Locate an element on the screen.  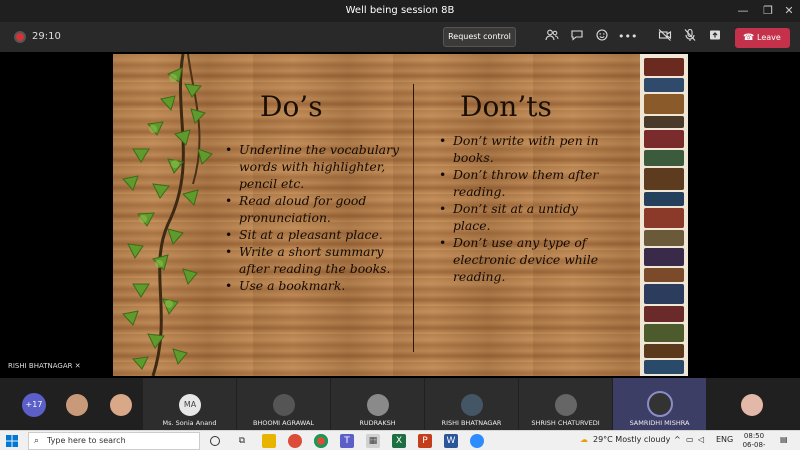
request-control-button: Request control is located at coordinates (479, 37).